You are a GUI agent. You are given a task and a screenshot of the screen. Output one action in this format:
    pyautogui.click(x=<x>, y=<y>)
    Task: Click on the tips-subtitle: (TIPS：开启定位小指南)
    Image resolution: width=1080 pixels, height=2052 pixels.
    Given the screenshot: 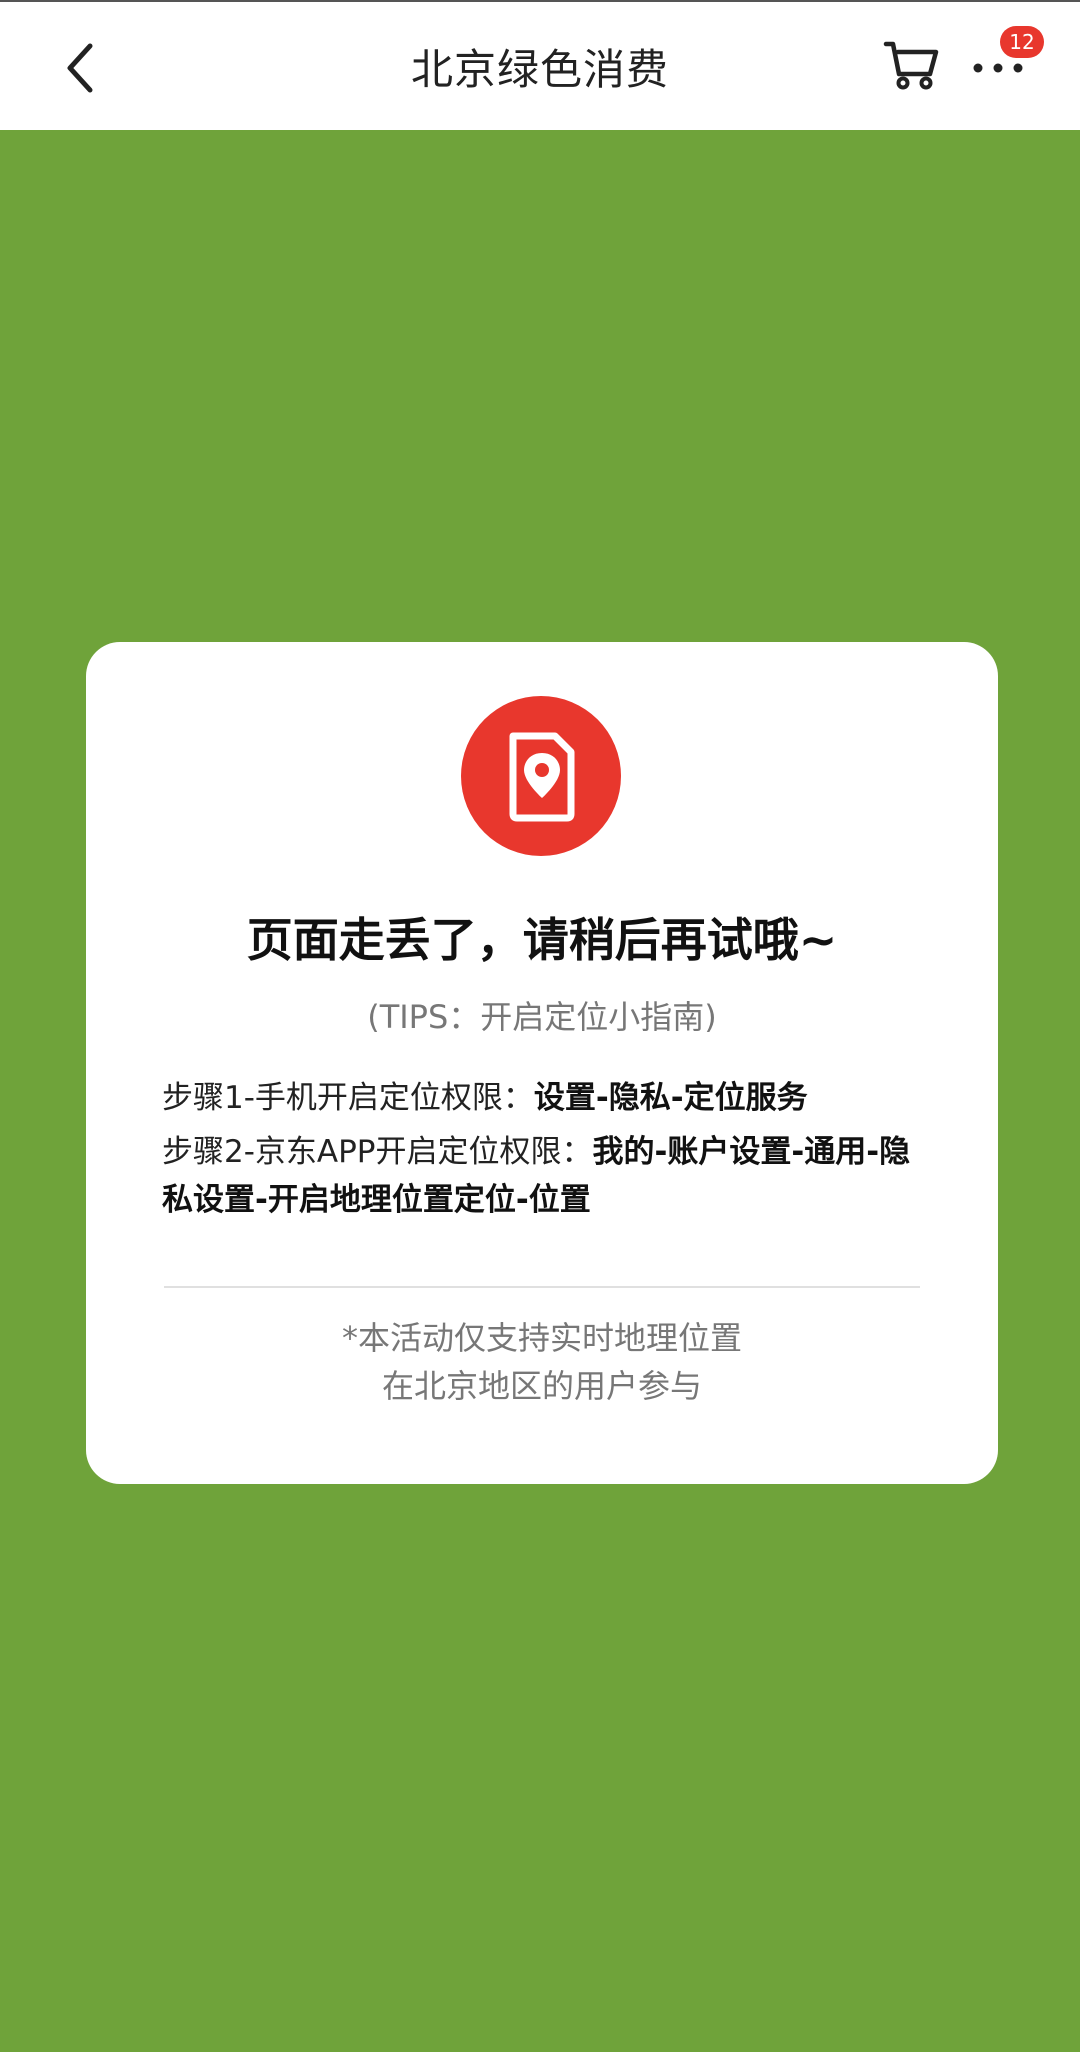 What is the action you would take?
    pyautogui.click(x=542, y=1017)
    